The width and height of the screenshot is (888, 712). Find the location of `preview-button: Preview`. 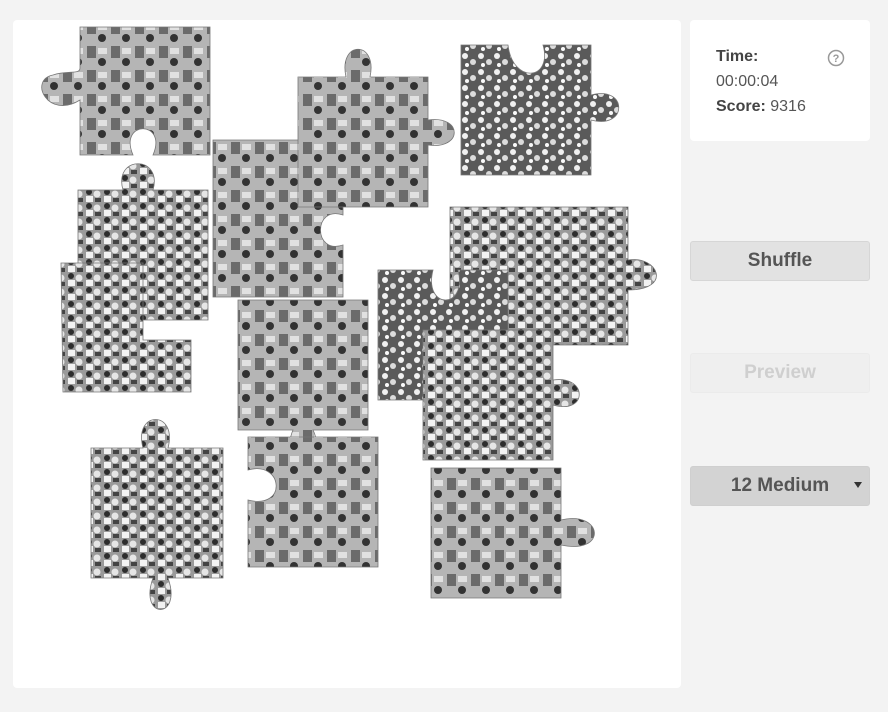

preview-button: Preview is located at coordinates (780, 373).